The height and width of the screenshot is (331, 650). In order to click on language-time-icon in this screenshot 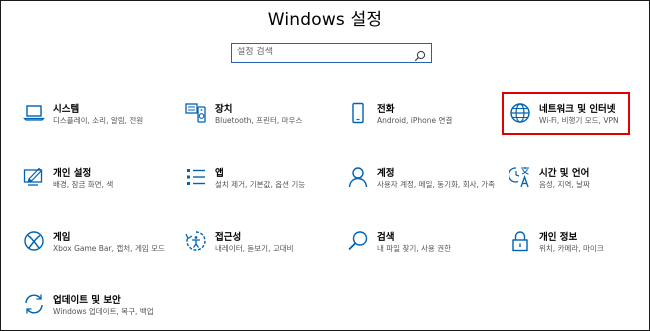, I will do `click(520, 177)`.